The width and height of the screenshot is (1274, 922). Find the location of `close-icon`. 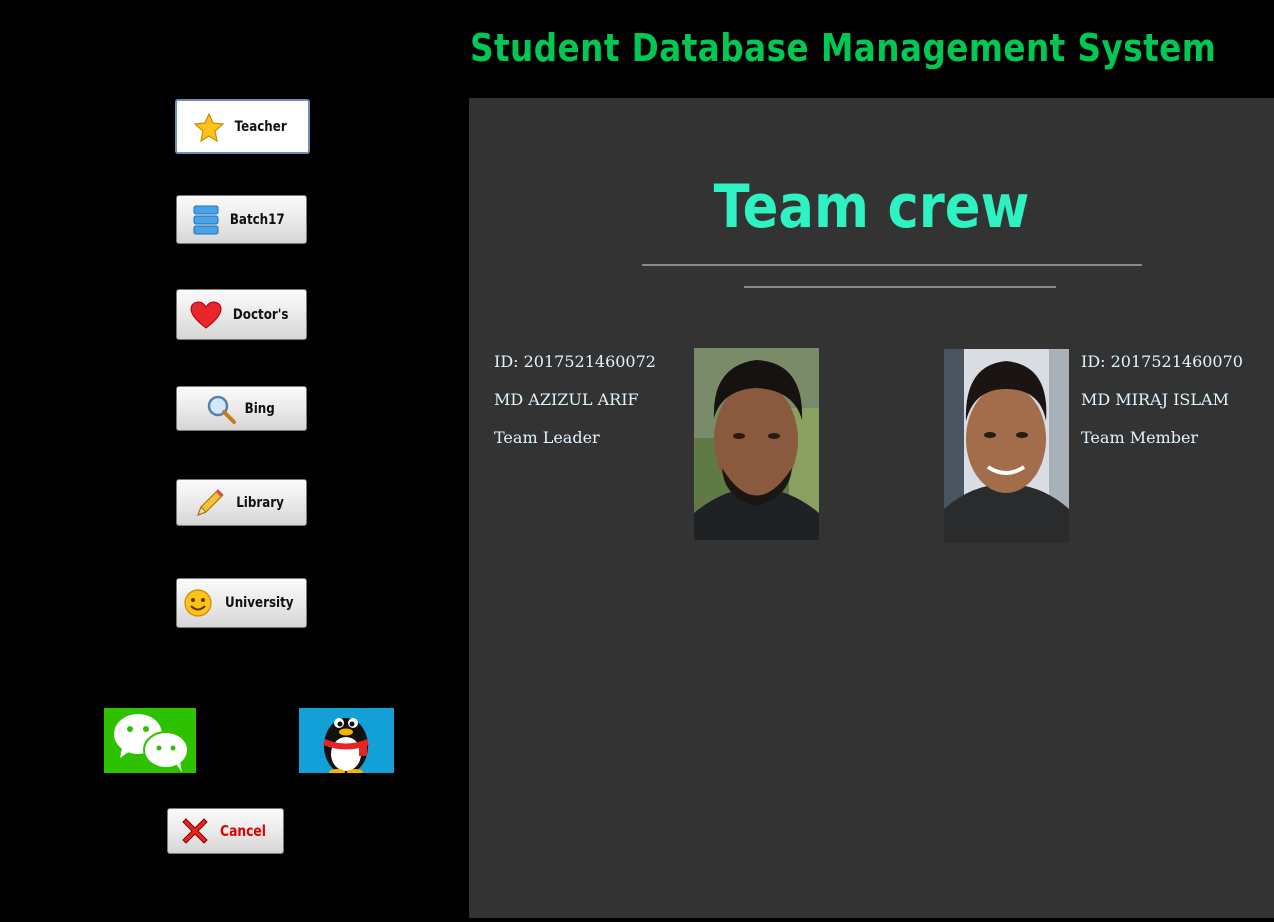

close-icon is located at coordinates (195, 831).